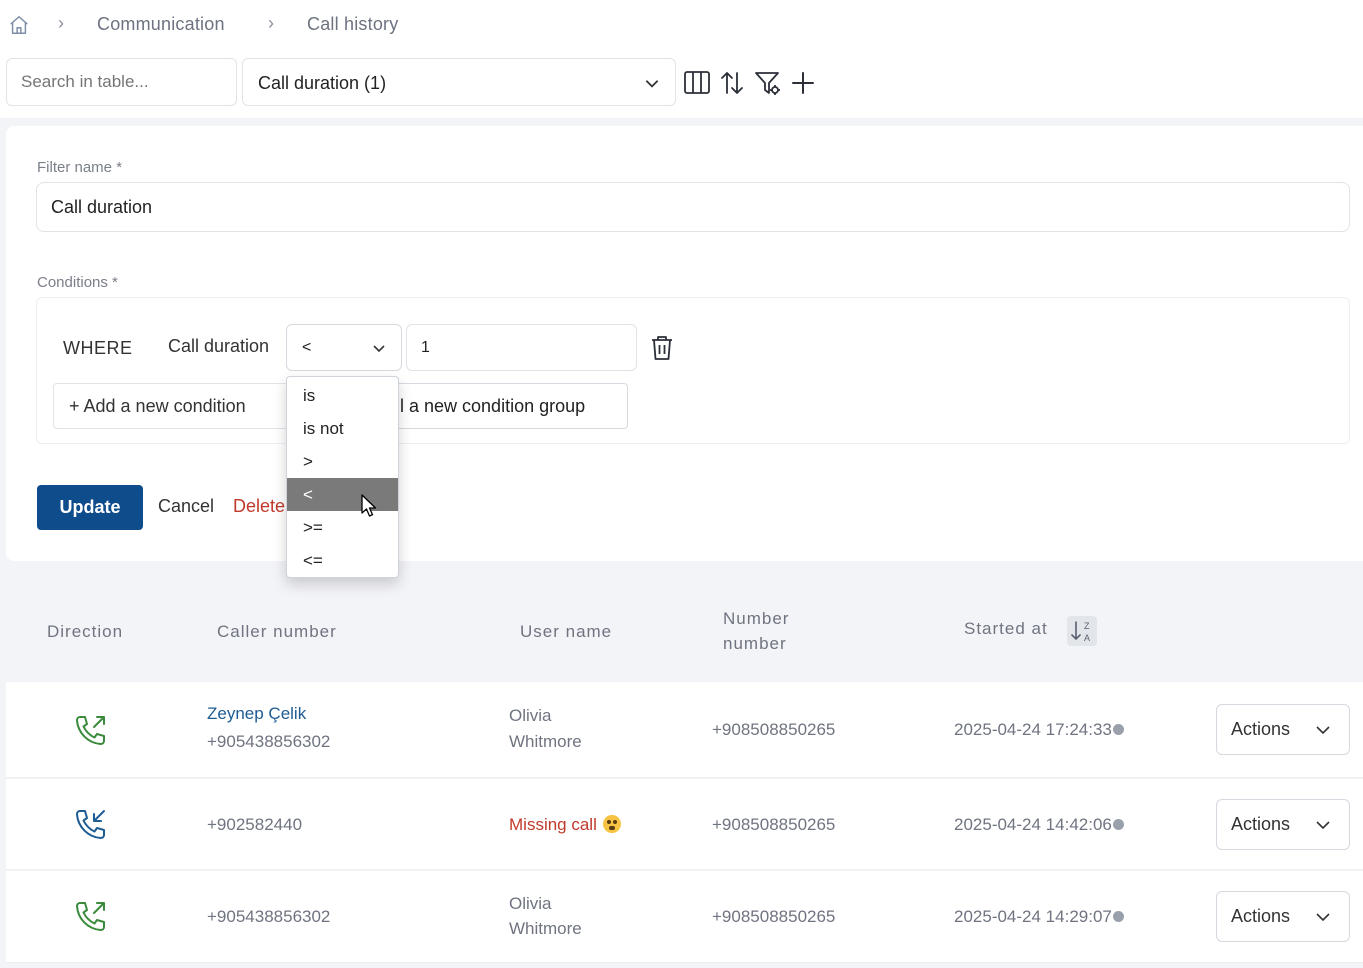 This screenshot has height=968, width=1363. I want to click on filter-name-input: Call duration, so click(693, 207).